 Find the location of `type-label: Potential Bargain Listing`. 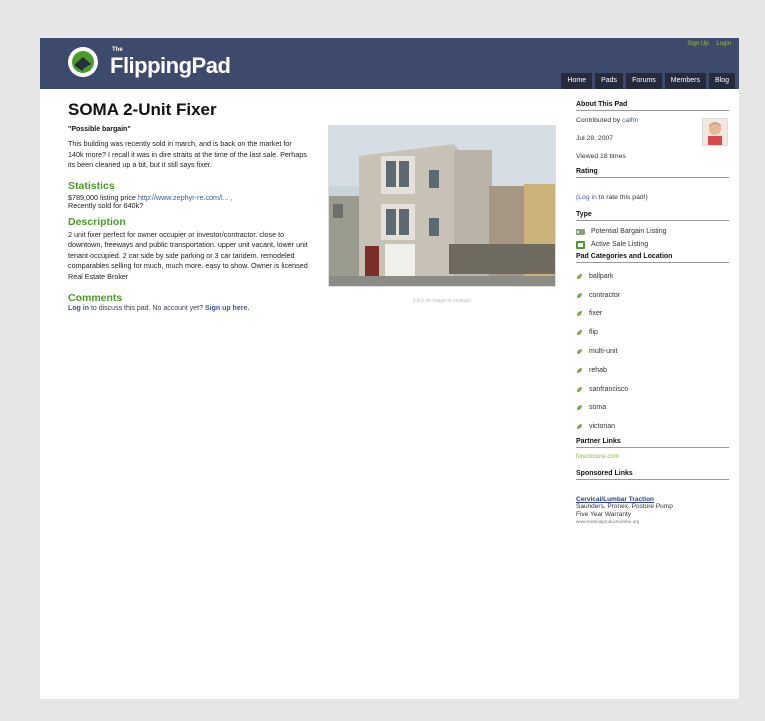

type-label: Potential Bargain Listing is located at coordinates (629, 231).